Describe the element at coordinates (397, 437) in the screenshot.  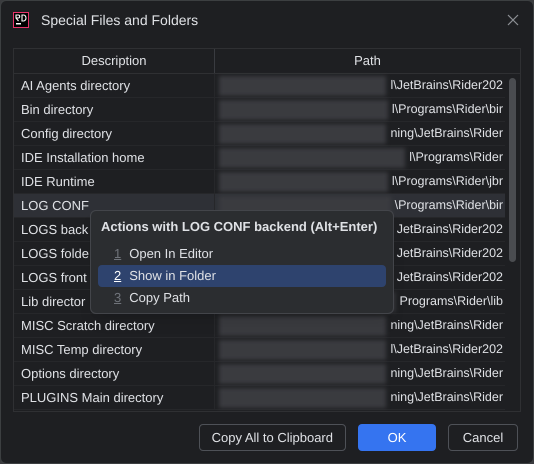
I see `ok-button: OK` at that location.